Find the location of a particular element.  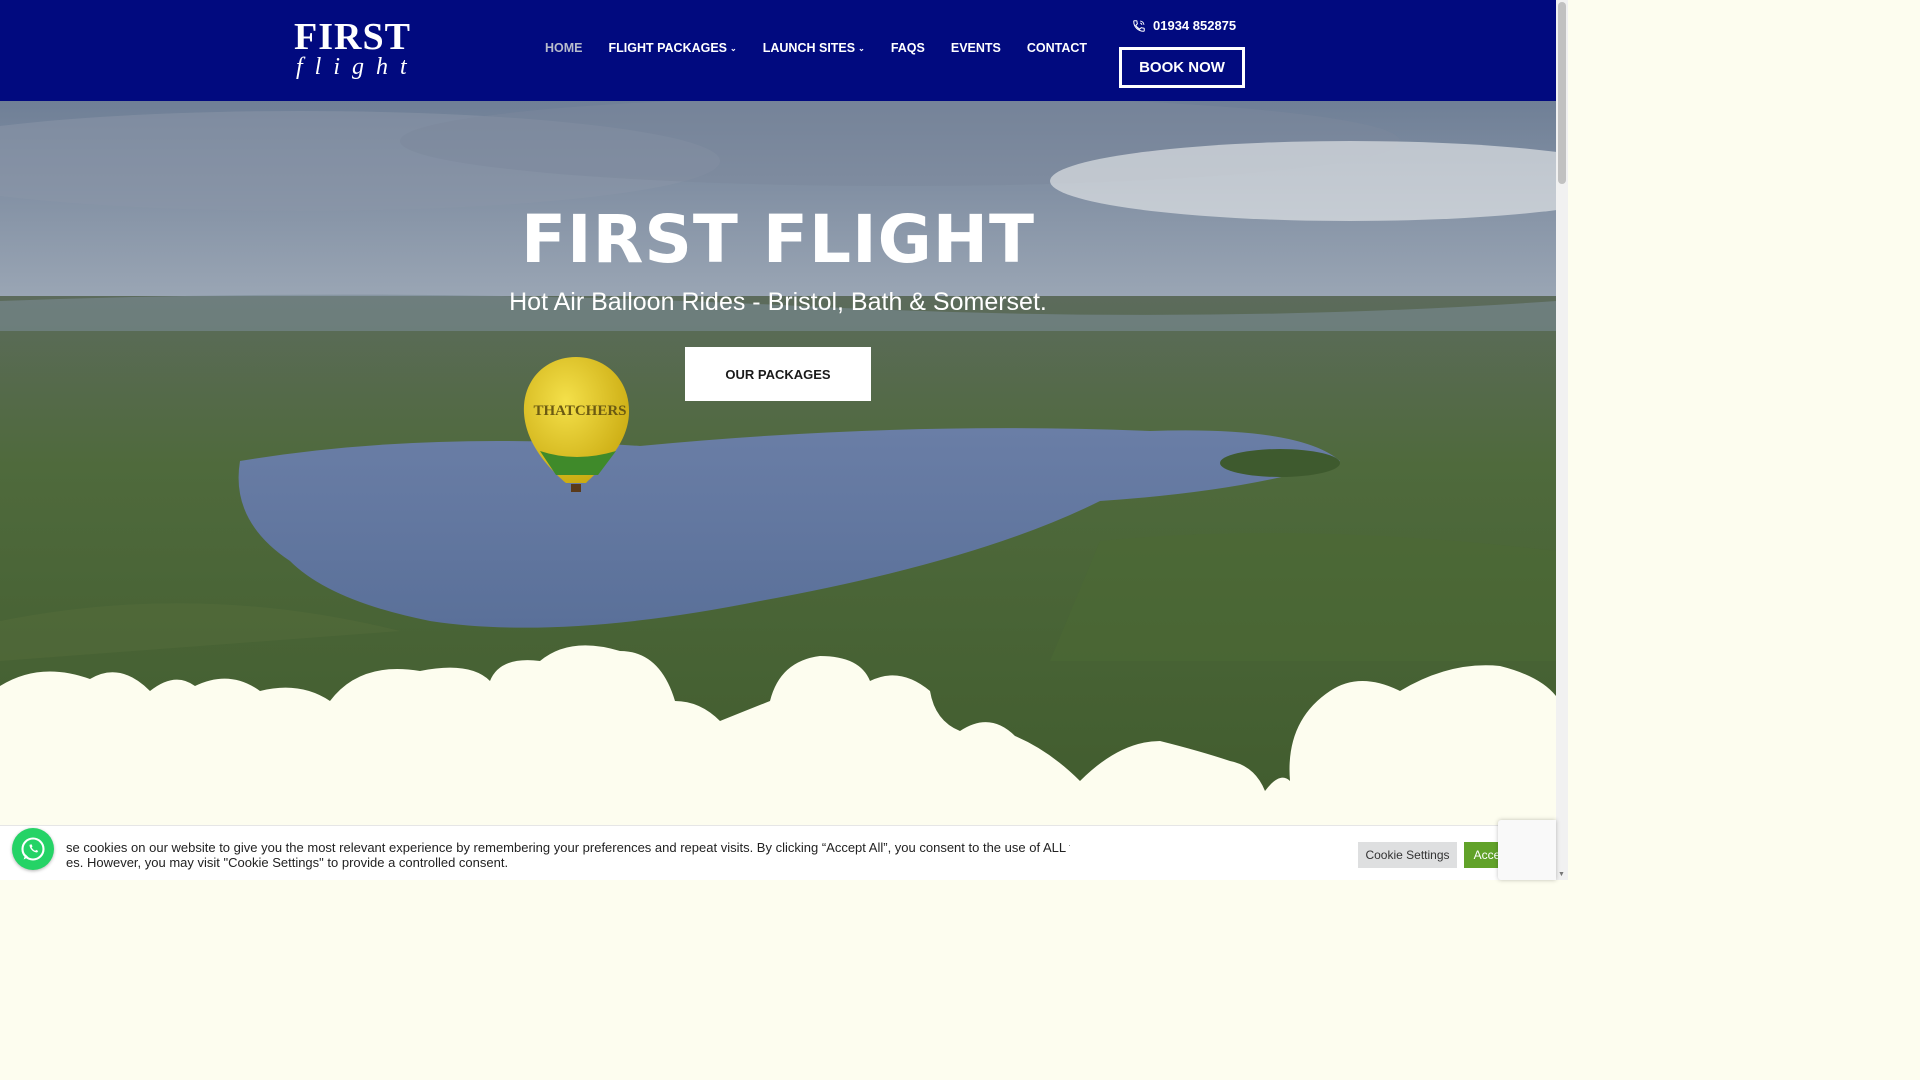

phone-number: 01934 852875 is located at coordinates (1195, 25).